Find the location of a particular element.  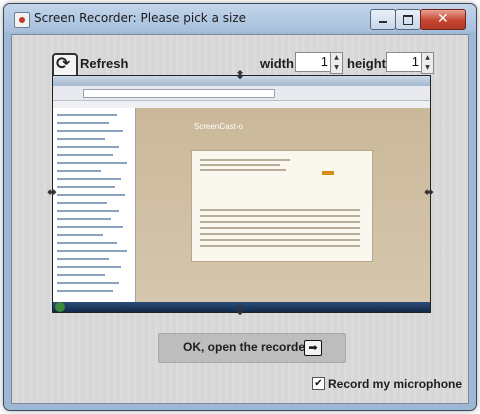

maximize-button is located at coordinates (408, 19).